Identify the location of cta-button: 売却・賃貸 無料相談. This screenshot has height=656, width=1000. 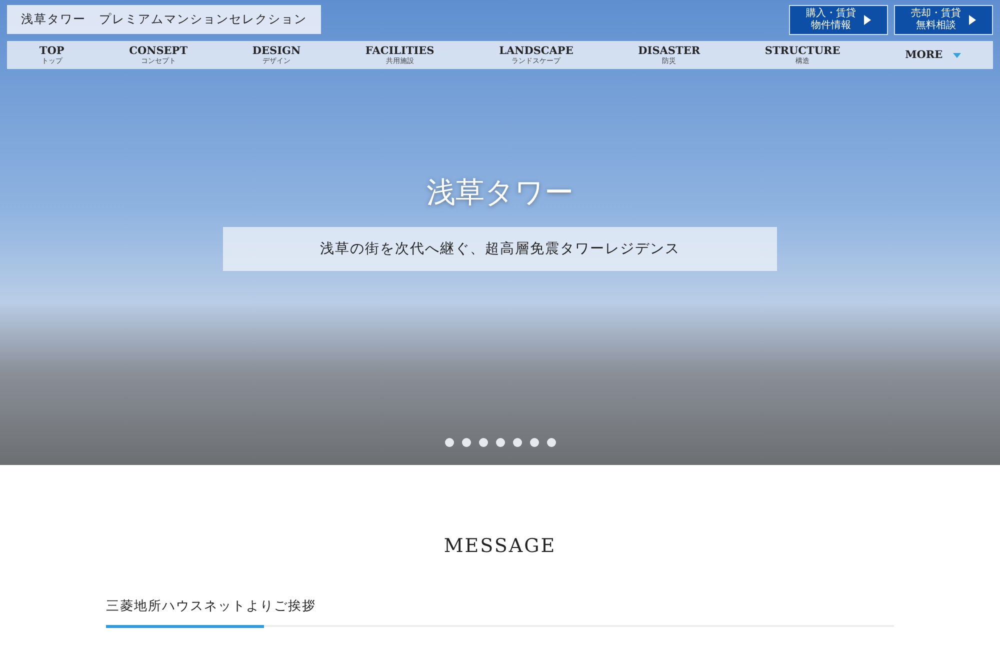
(943, 20).